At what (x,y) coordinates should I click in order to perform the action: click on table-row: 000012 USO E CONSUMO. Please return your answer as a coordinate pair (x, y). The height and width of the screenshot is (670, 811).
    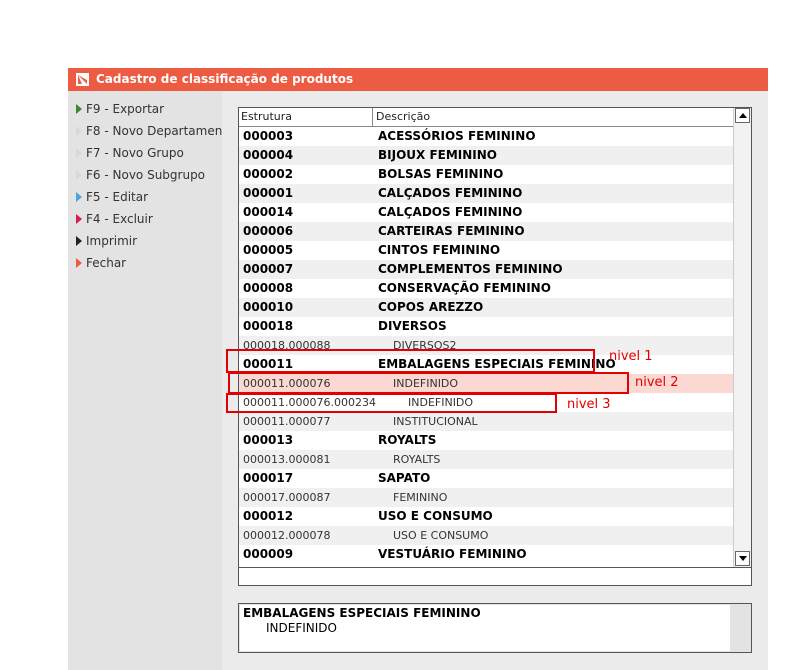
    Looking at the image, I should click on (486, 516).